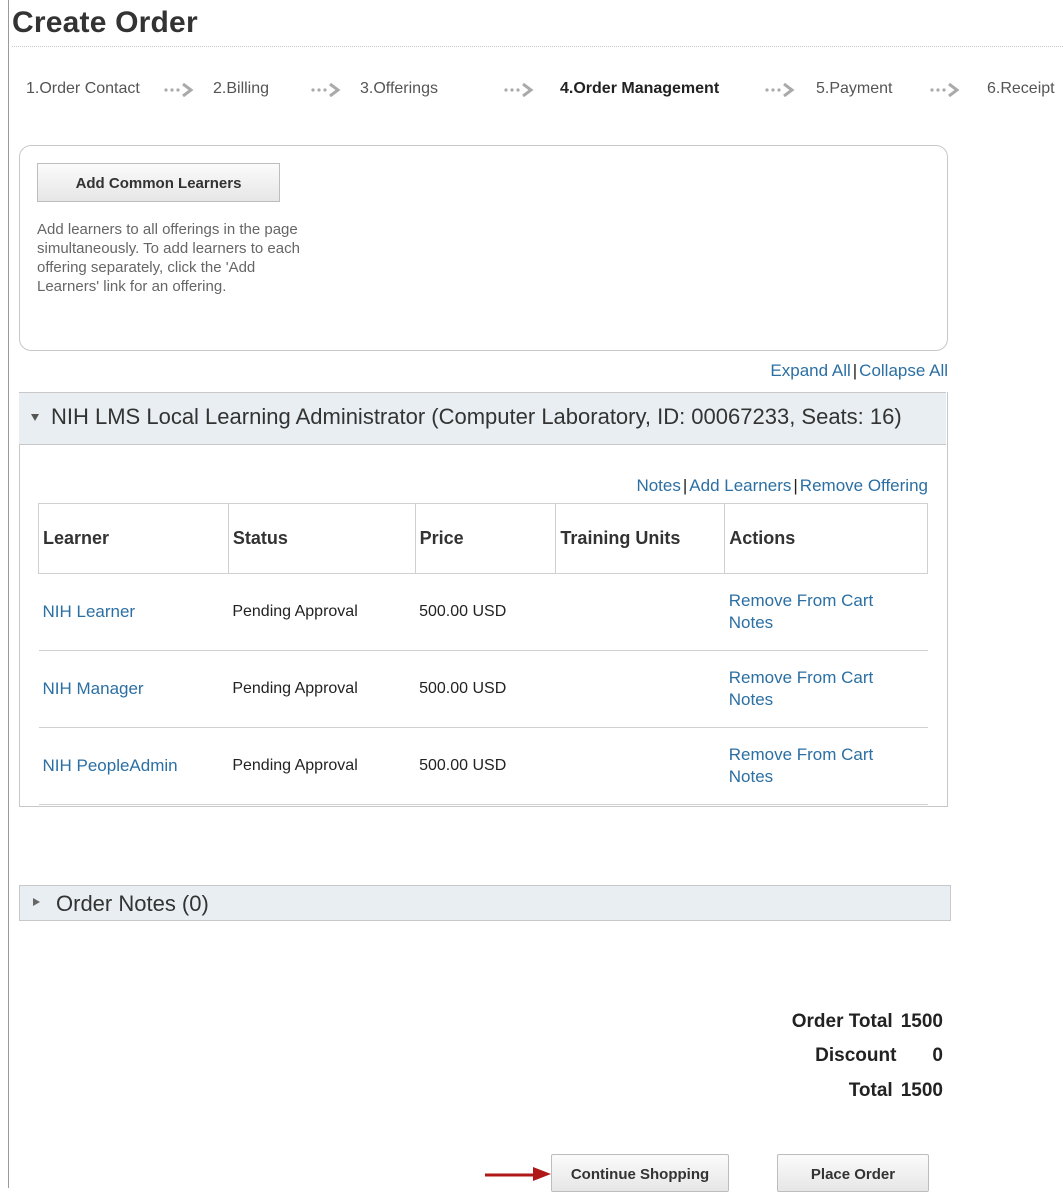  What do you see at coordinates (854, 89) in the screenshot?
I see `step-payment: 5.Payment` at bounding box center [854, 89].